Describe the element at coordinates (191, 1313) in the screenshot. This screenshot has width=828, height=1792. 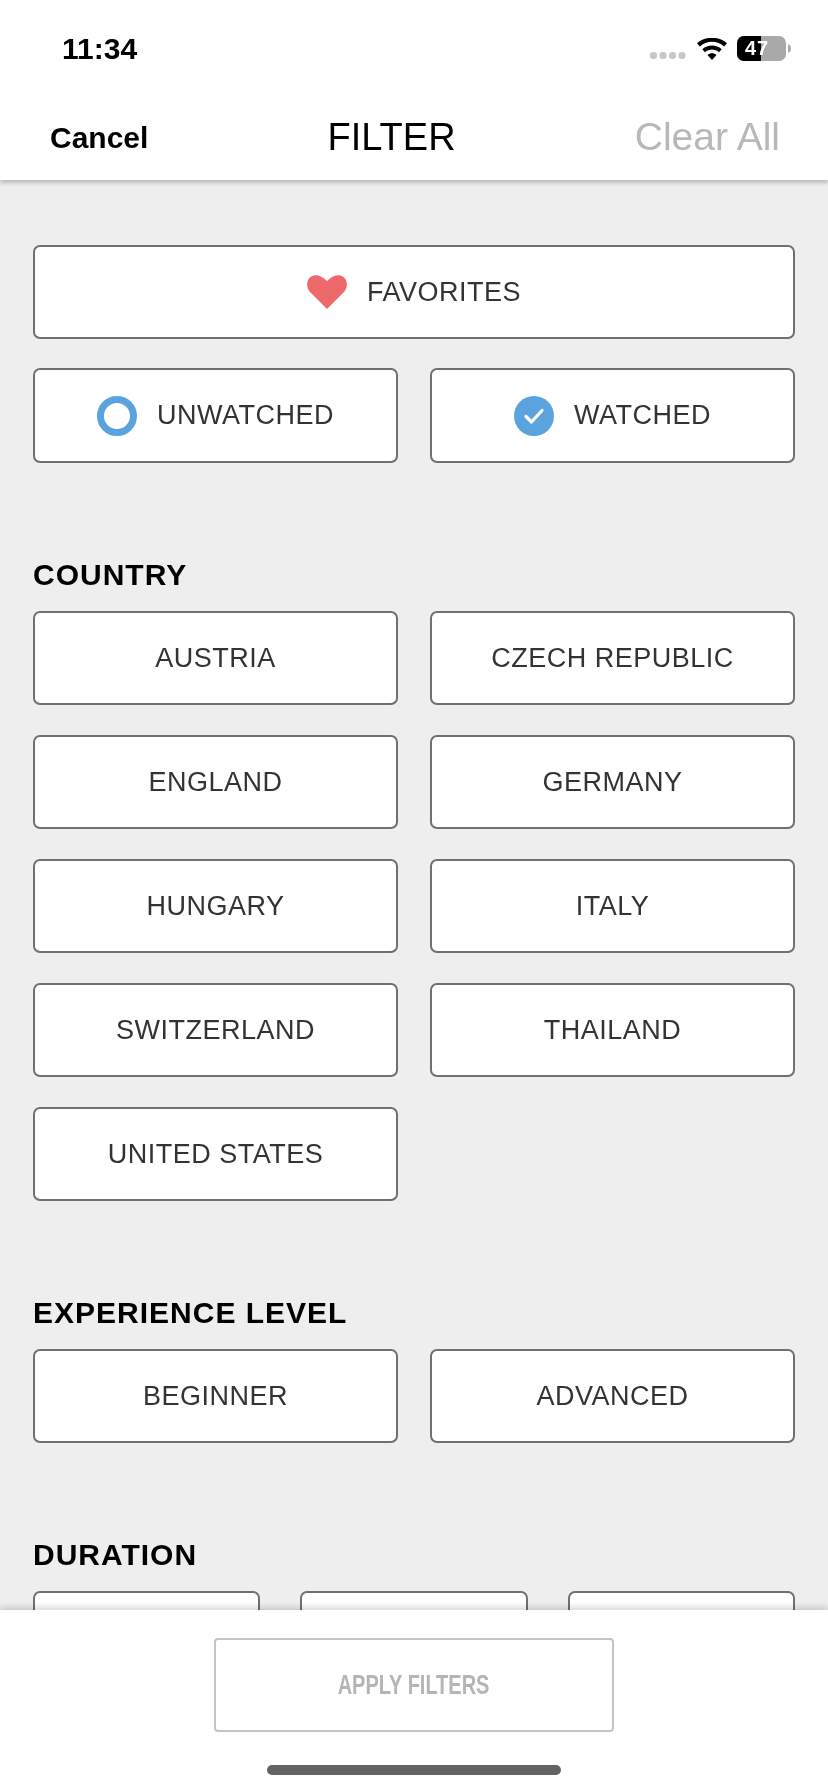
I see `section-heading: EXPERIENCE LEVEL` at that location.